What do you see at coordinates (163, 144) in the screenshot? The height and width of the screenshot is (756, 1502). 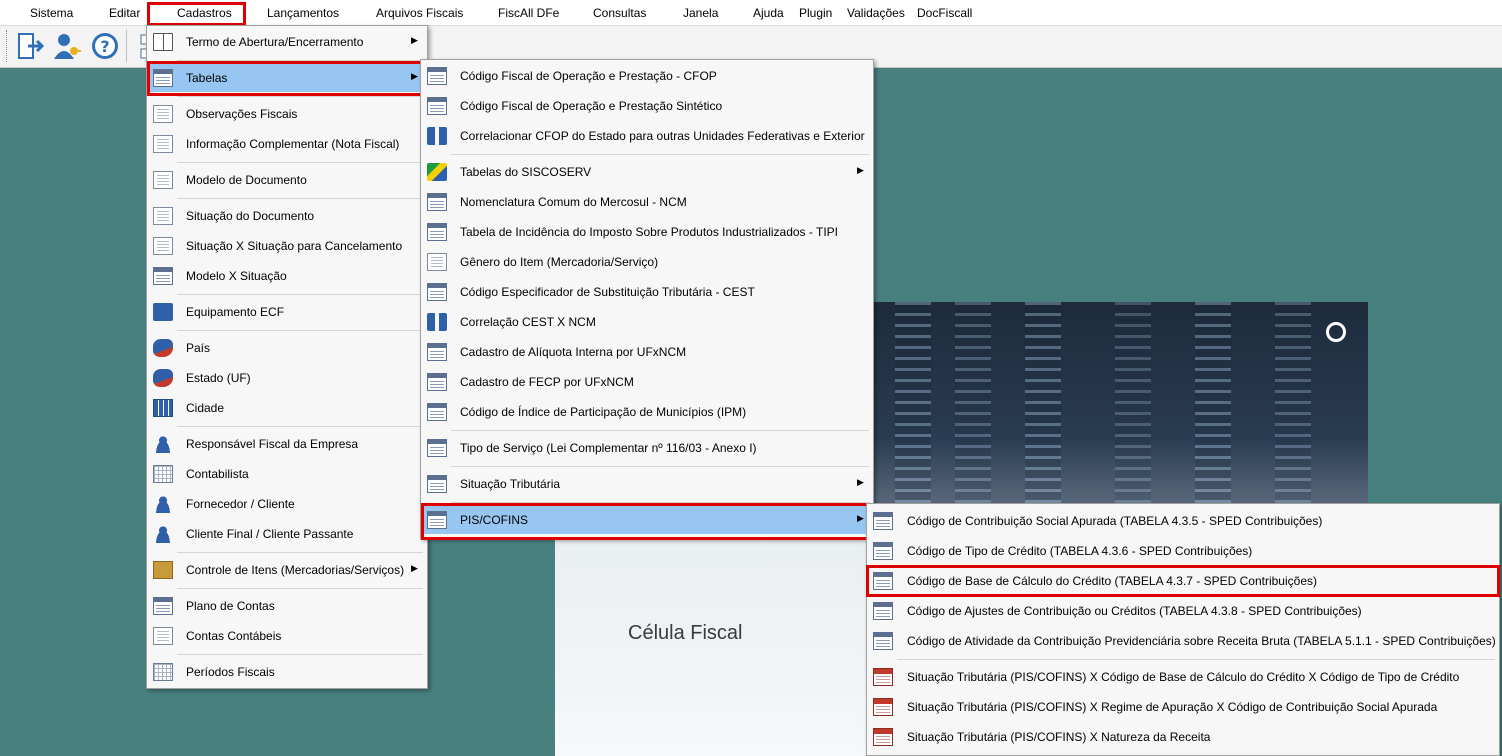 I see `document-add-icon` at bounding box center [163, 144].